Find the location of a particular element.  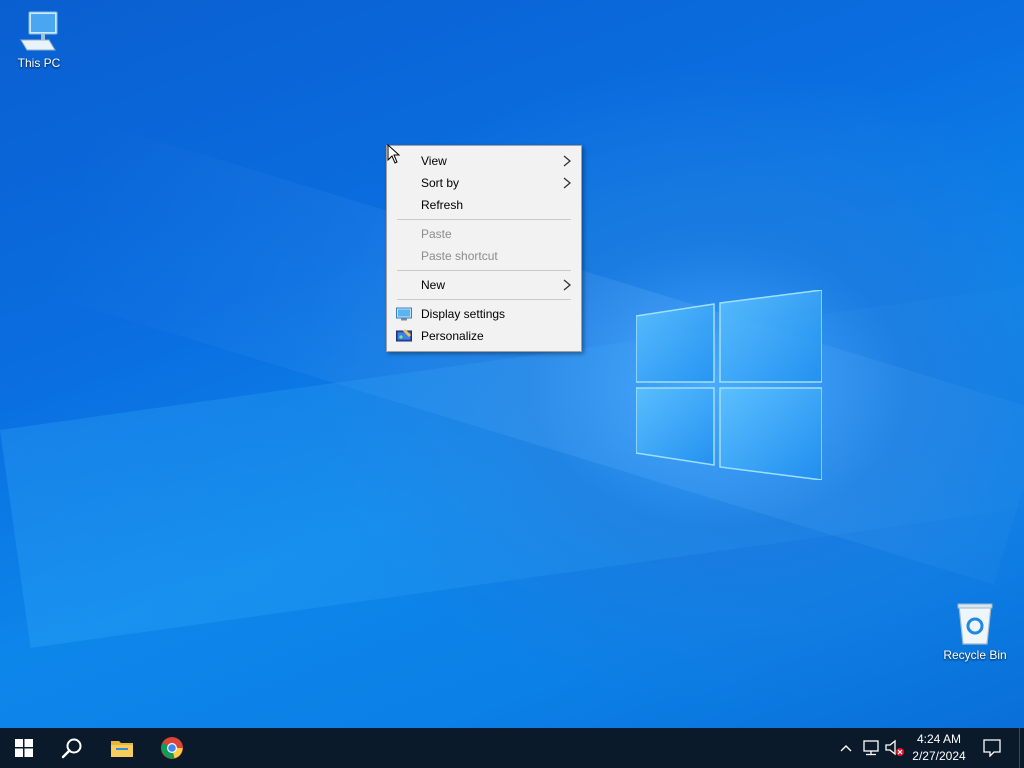

file-explorer-button is located at coordinates (122, 748).